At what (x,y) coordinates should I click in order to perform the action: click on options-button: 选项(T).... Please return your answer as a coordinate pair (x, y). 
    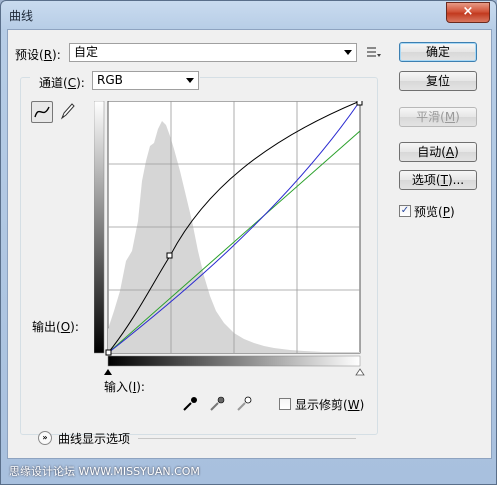
    Looking at the image, I should click on (438, 180).